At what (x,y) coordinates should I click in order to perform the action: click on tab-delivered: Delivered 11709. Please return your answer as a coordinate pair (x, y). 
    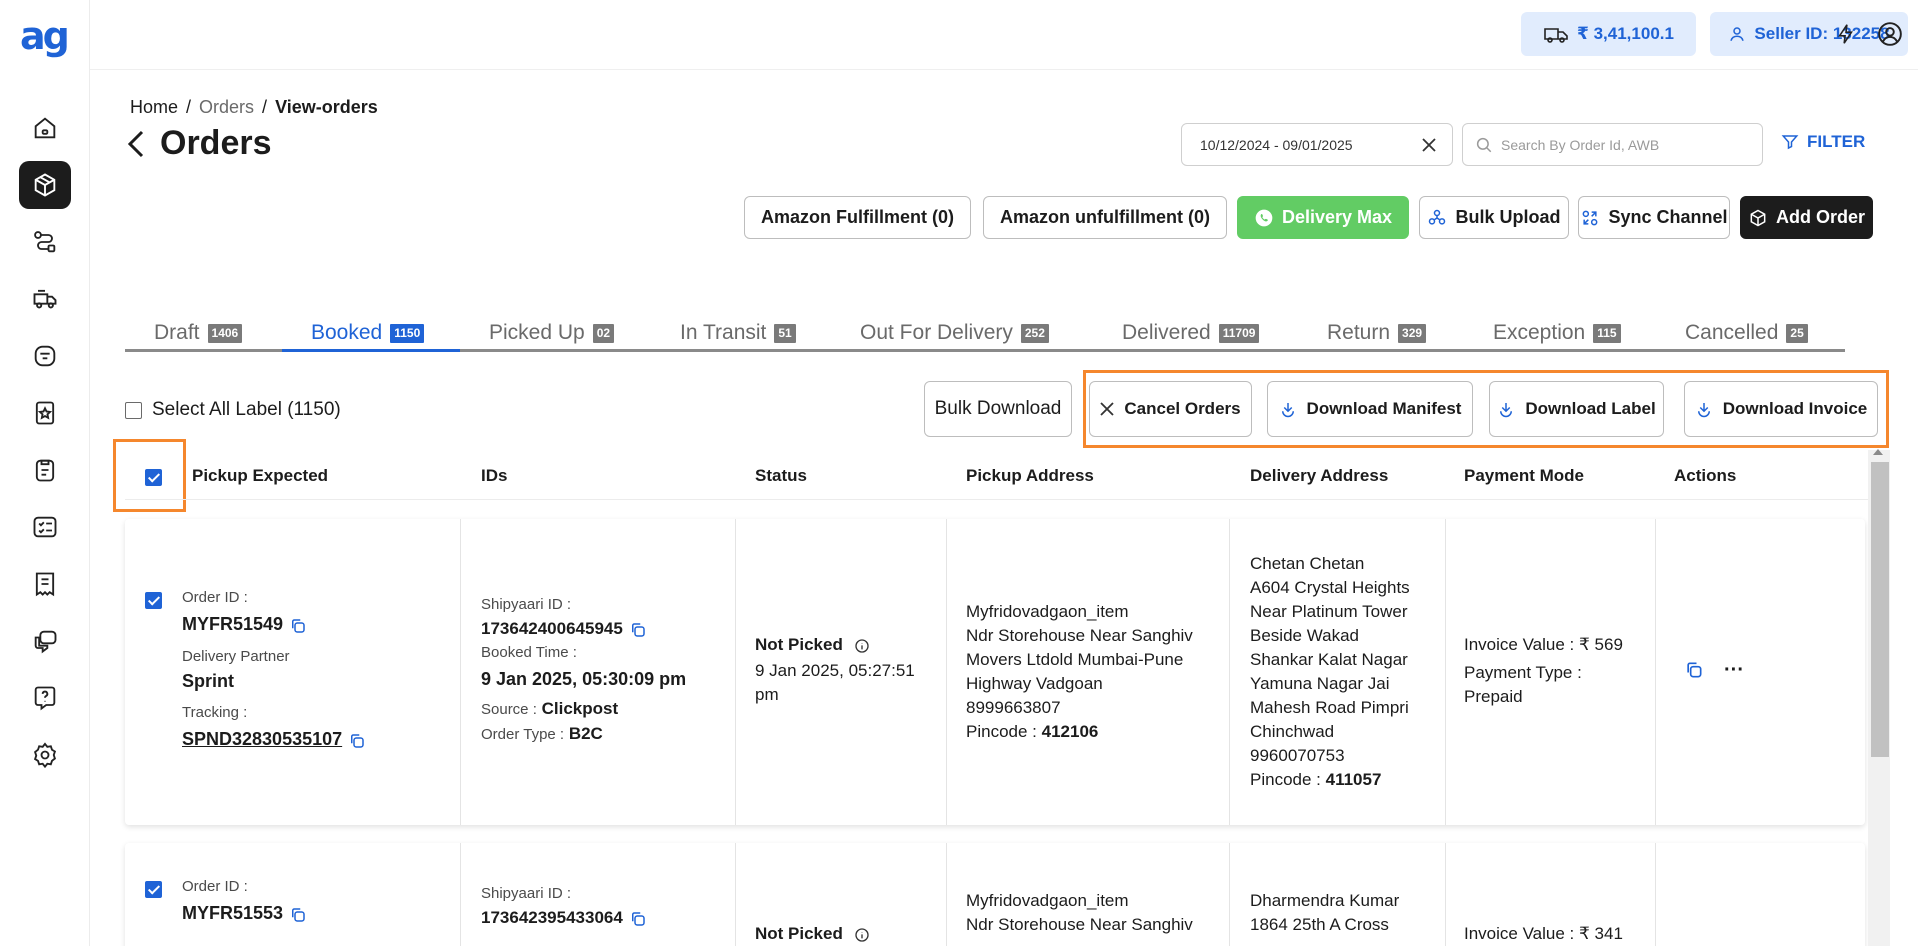
    Looking at the image, I should click on (1191, 333).